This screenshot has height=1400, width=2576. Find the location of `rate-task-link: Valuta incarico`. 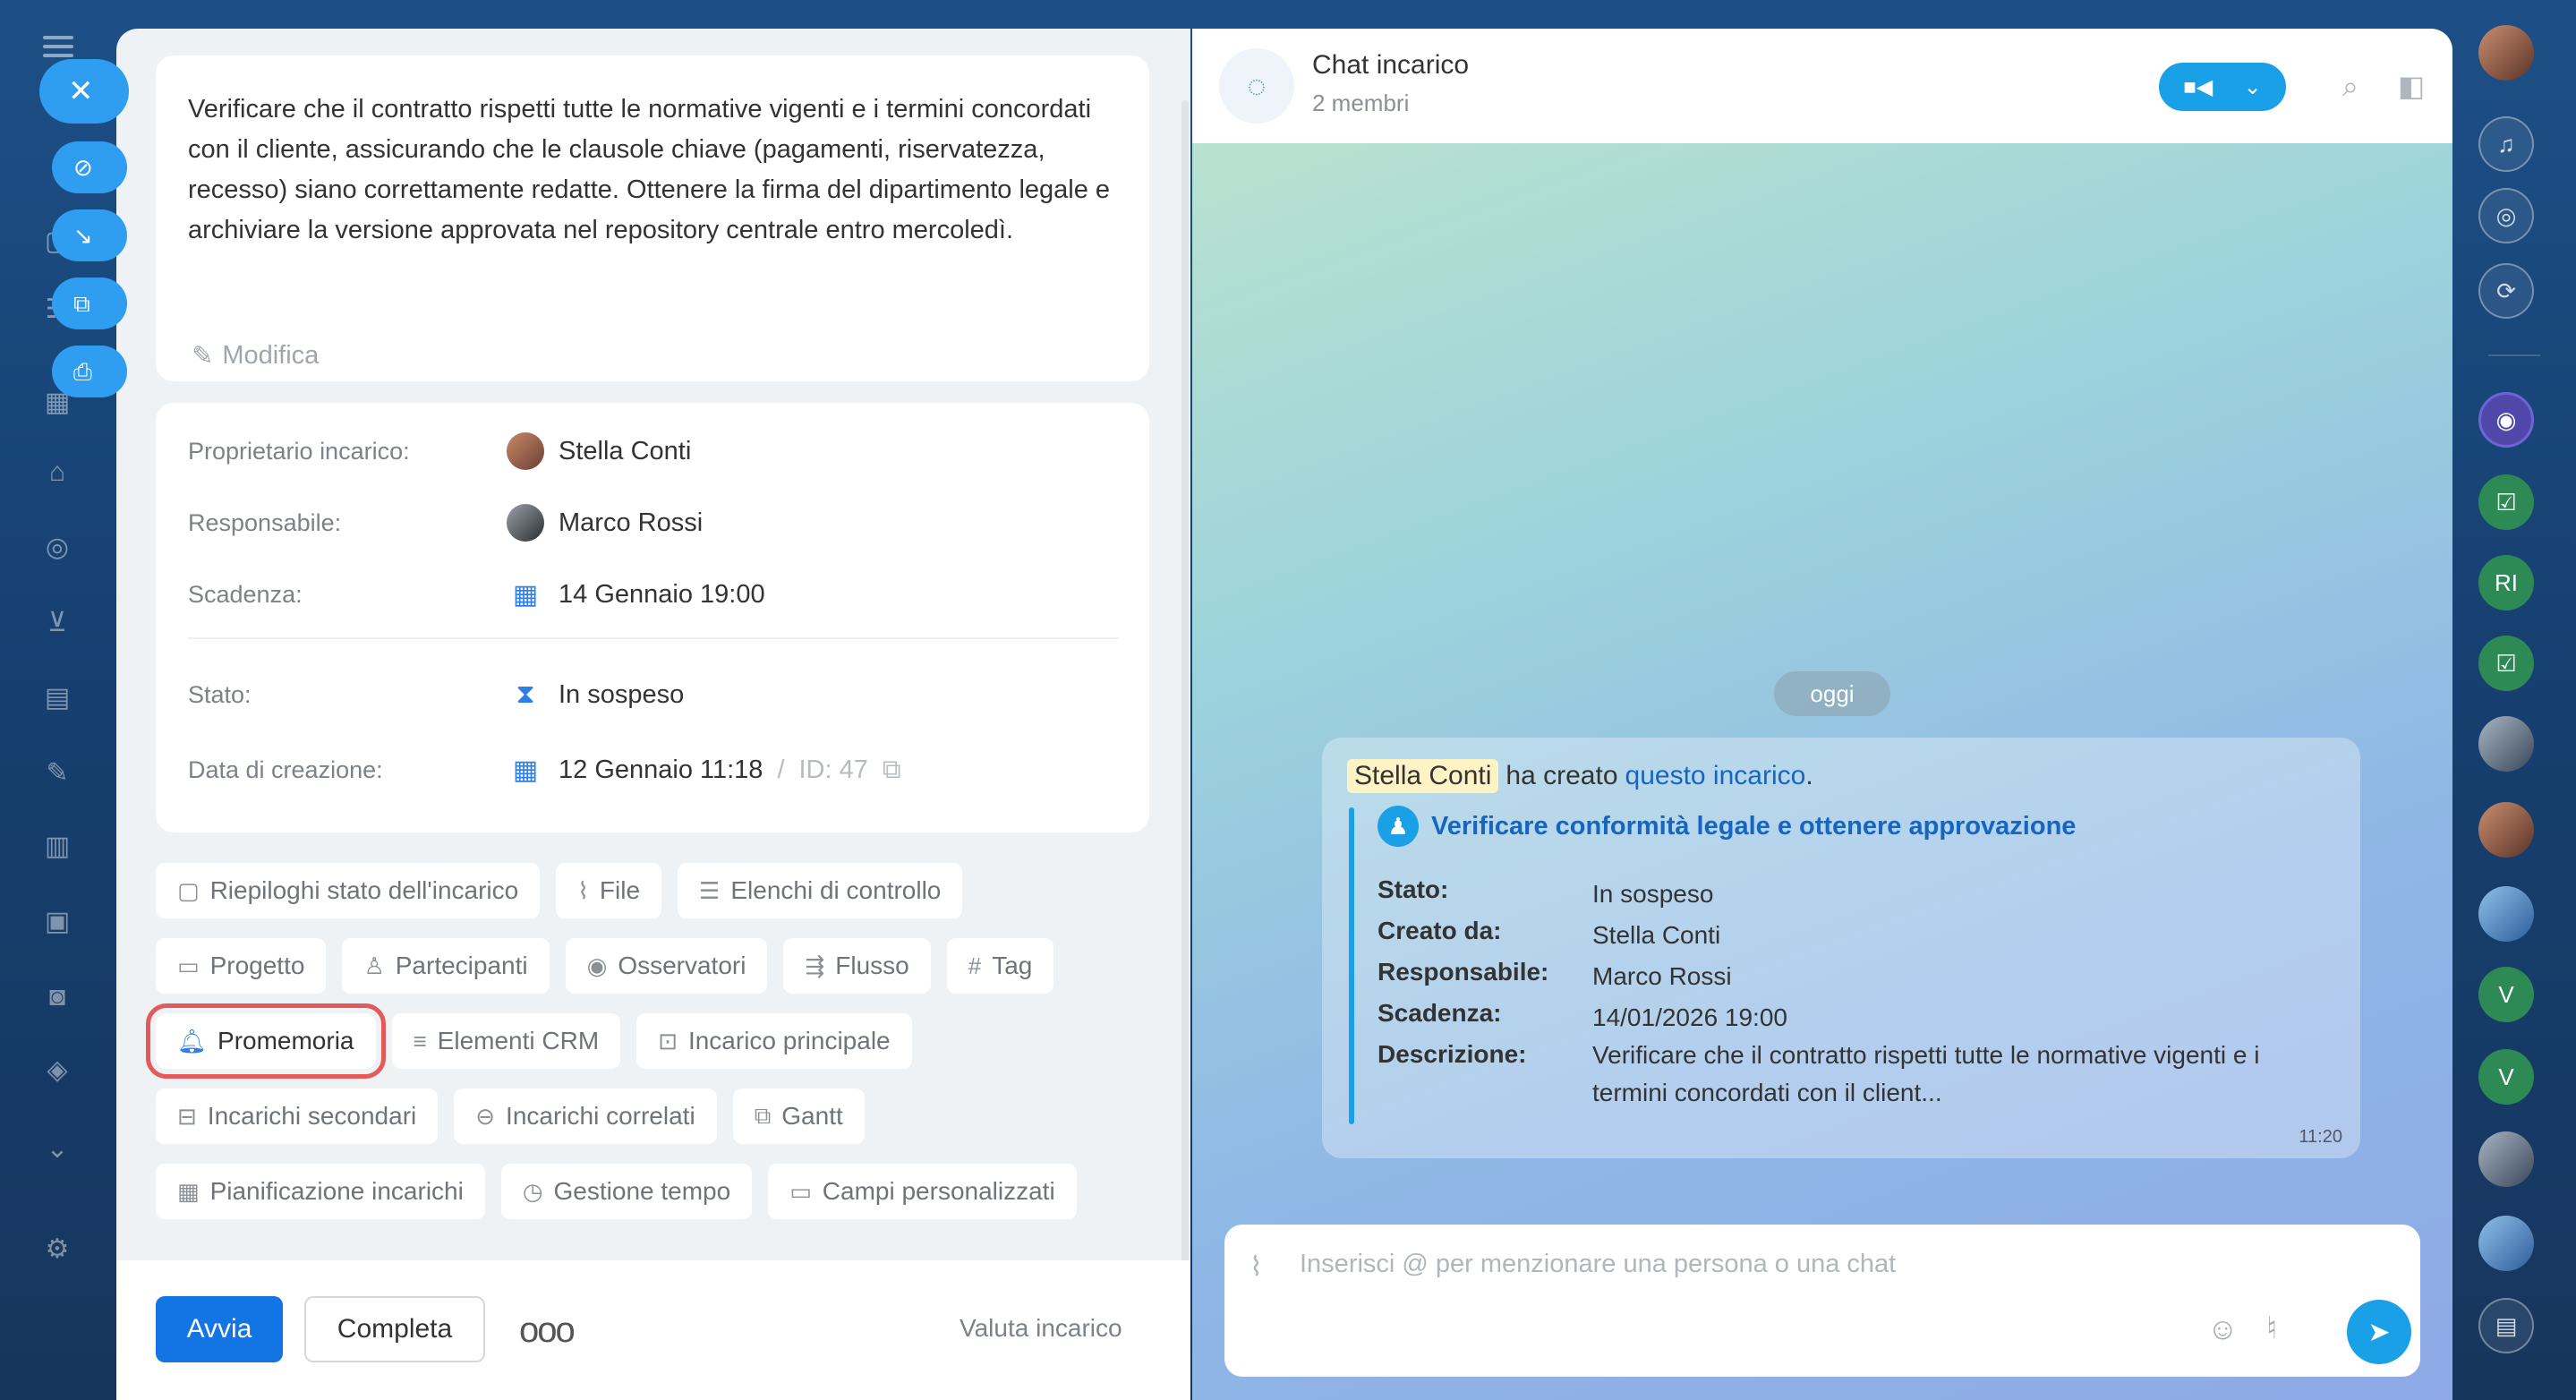

rate-task-link: Valuta incarico is located at coordinates (1041, 1328).